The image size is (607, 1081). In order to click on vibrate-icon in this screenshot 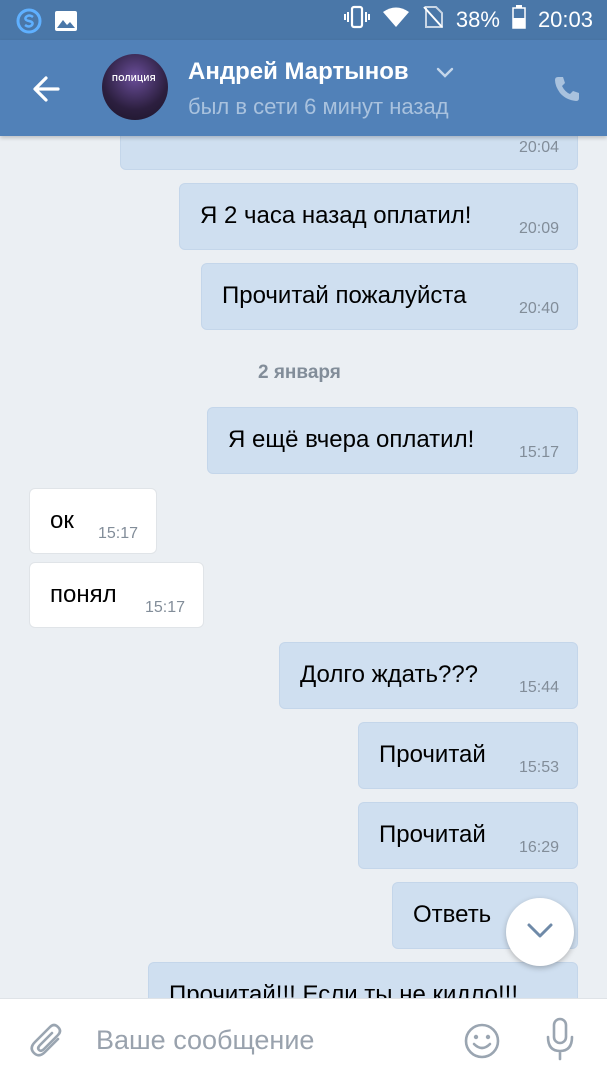, I will do `click(356, 20)`.